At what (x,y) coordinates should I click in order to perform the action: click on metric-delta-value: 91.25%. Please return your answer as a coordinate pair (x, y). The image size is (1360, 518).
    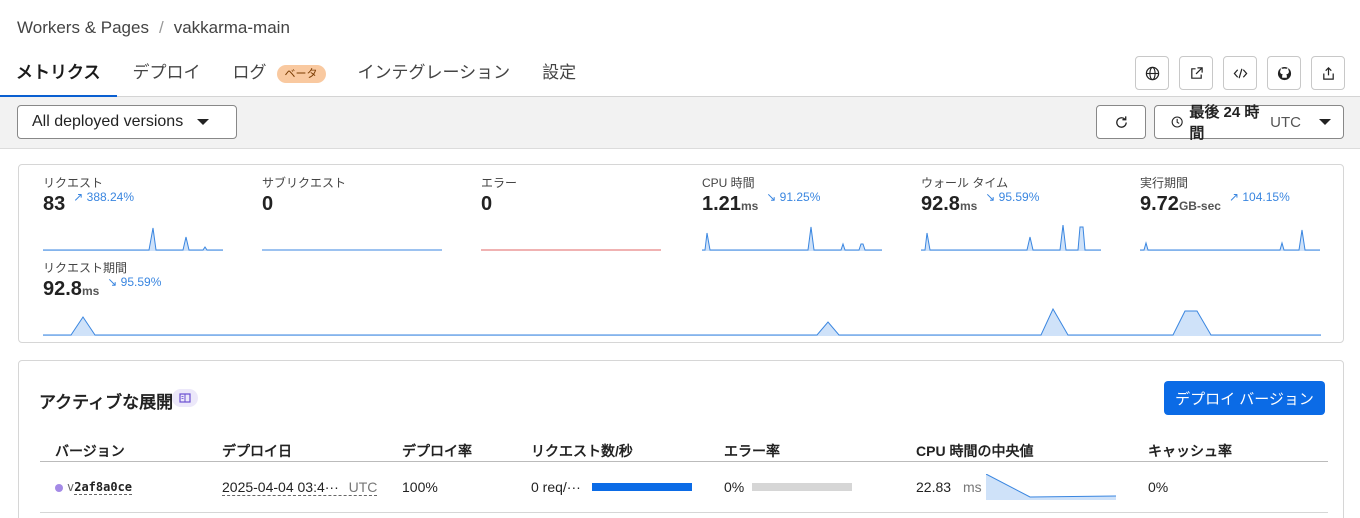
    Looking at the image, I should click on (800, 197).